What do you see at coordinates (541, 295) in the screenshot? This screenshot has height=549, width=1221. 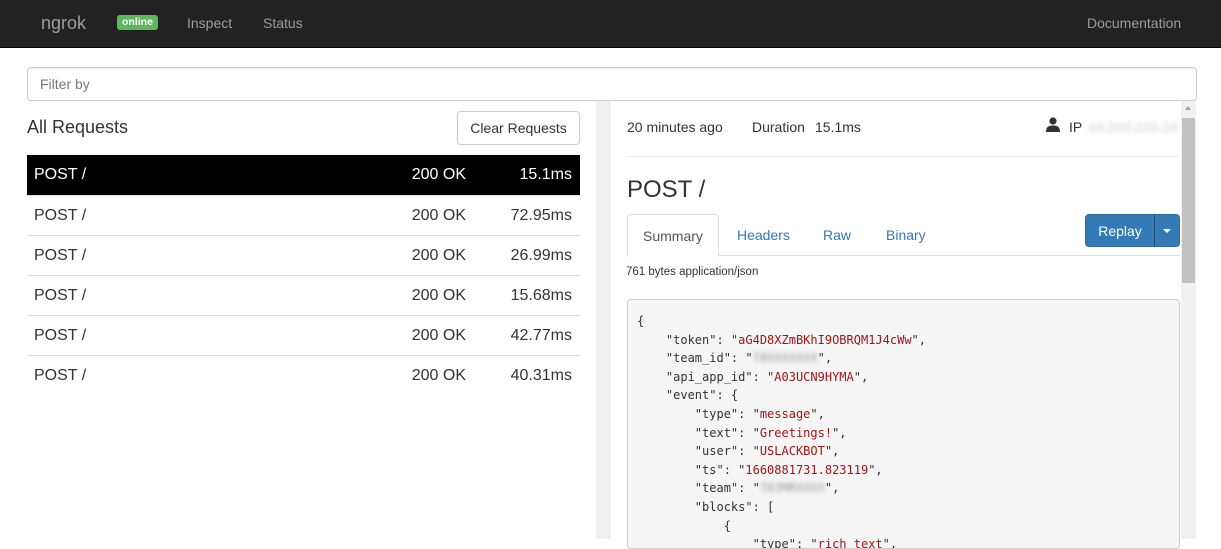 I see `request-duration: 15.68ms` at bounding box center [541, 295].